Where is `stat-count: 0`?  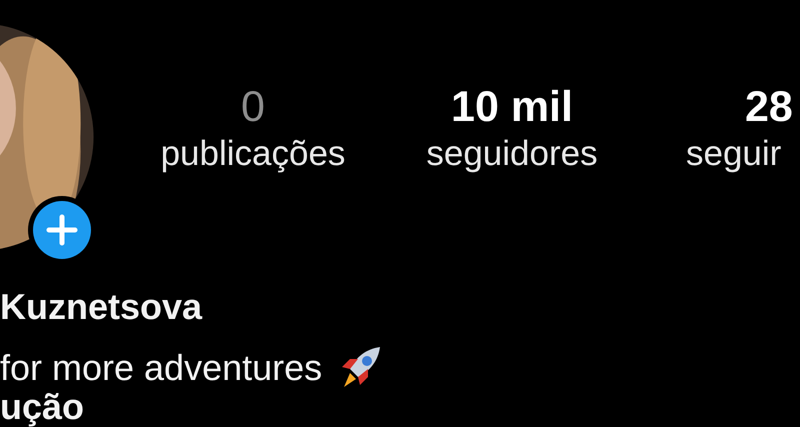 stat-count: 0 is located at coordinates (253, 107).